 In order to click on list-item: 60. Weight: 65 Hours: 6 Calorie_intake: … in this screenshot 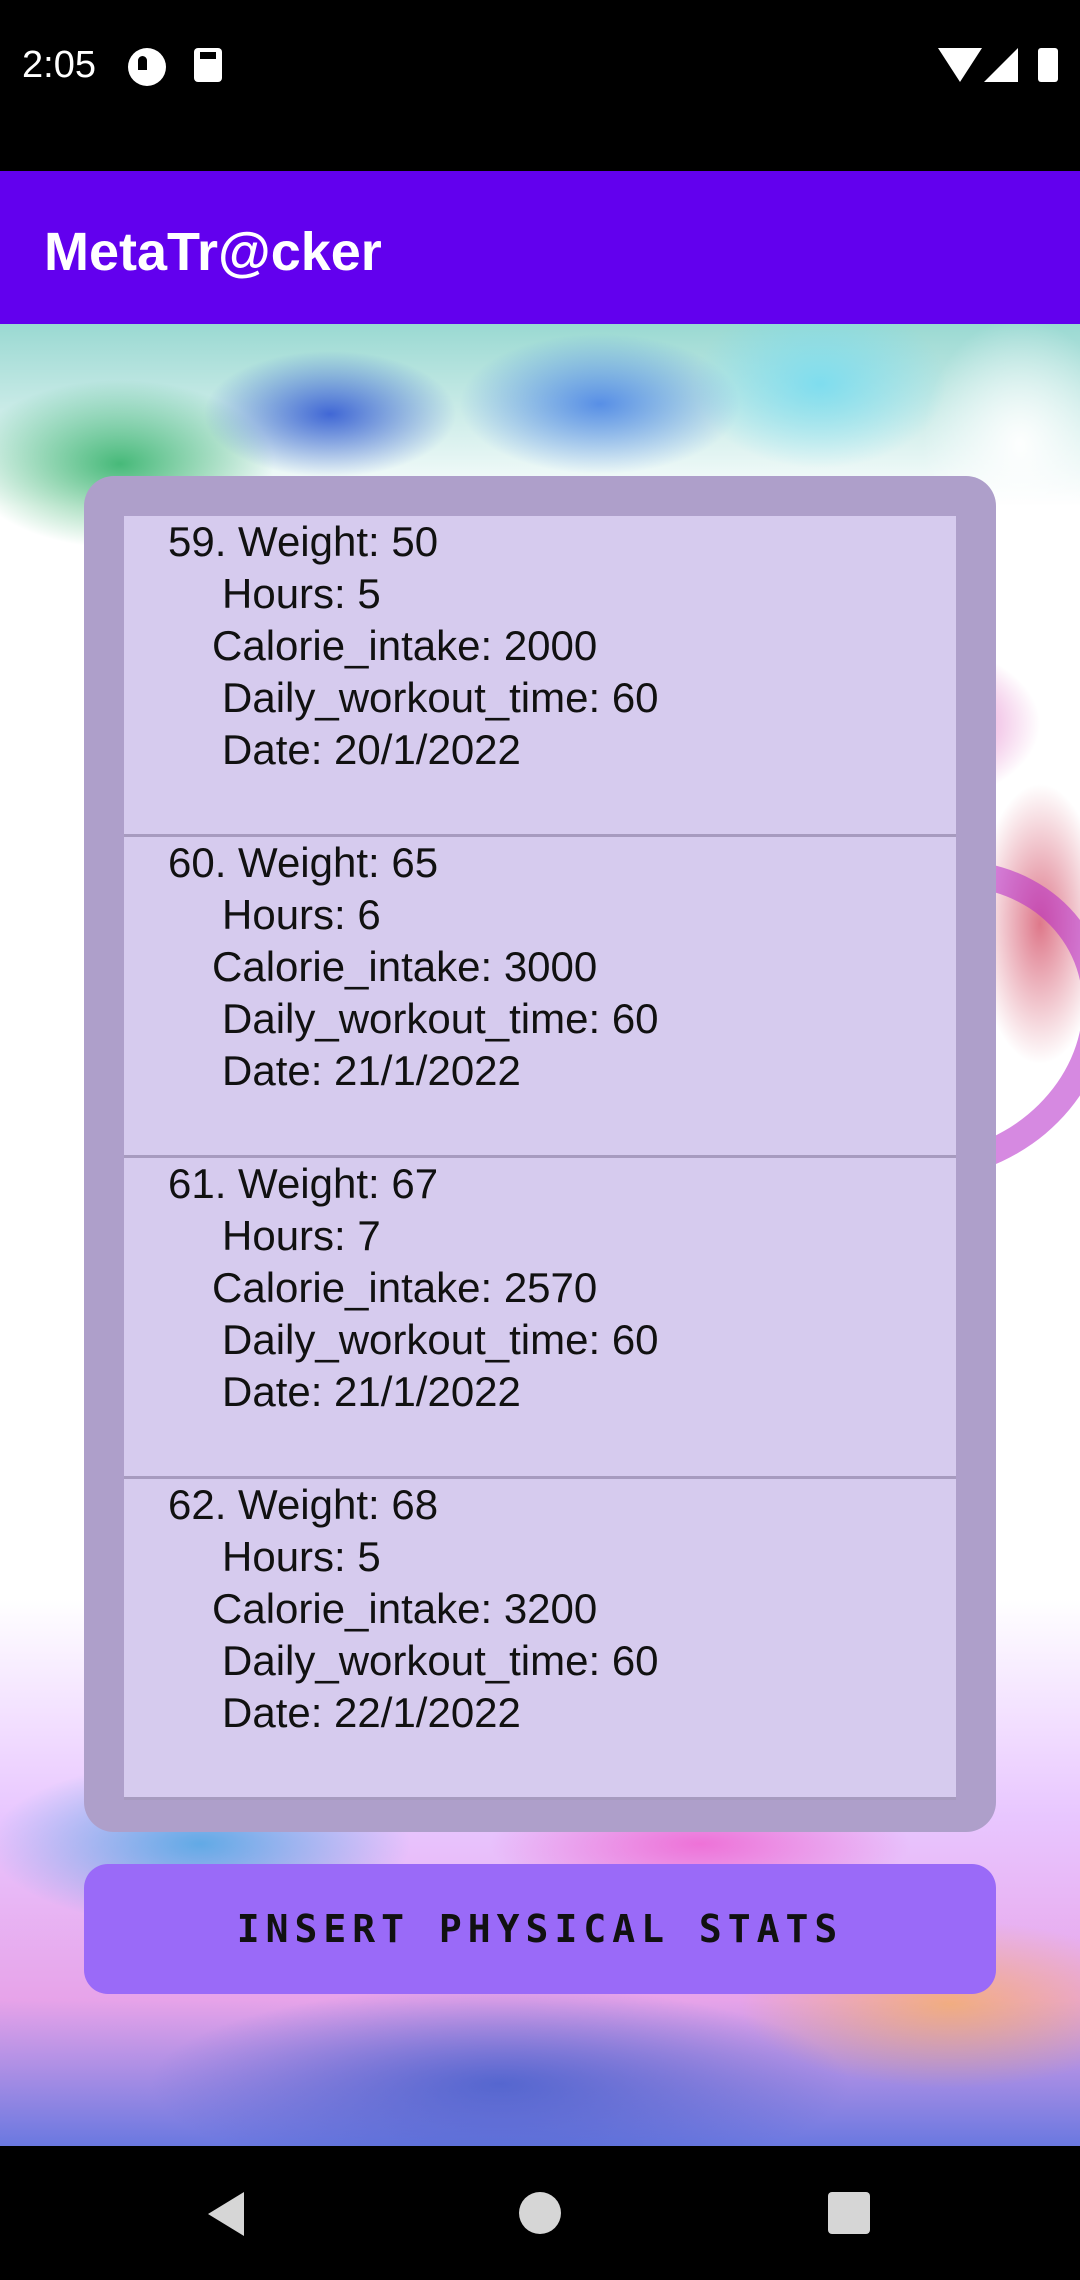, I will do `click(540, 997)`.